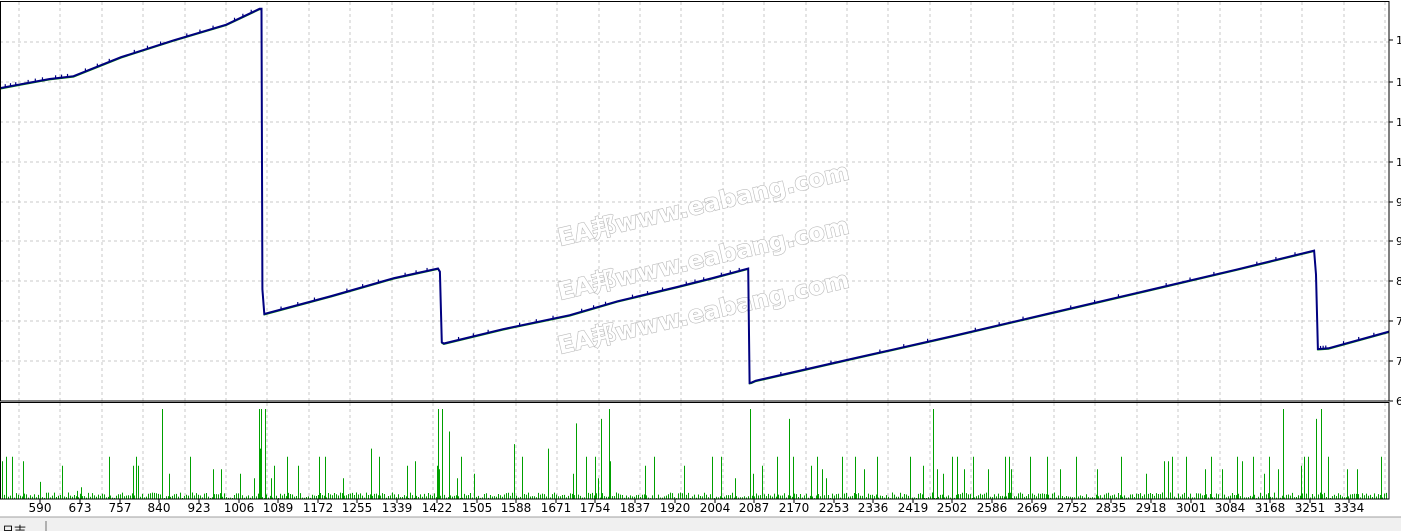 The image size is (1401, 531). What do you see at coordinates (1310, 508) in the screenshot?
I see `x-tick-label: 3251` at bounding box center [1310, 508].